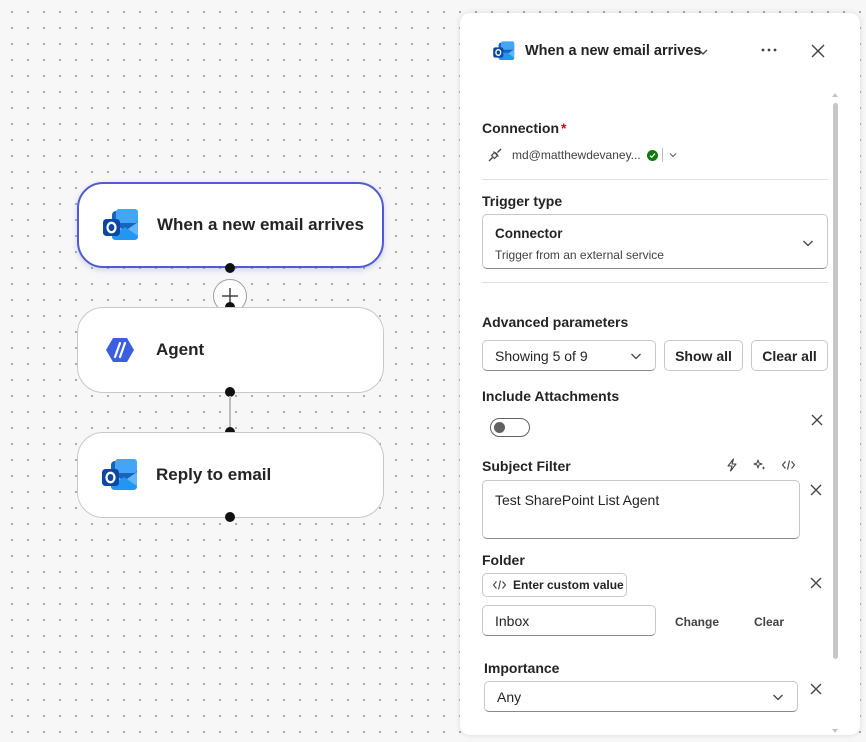 The width and height of the screenshot is (866, 742). I want to click on connection-label: Connection *, so click(524, 128).